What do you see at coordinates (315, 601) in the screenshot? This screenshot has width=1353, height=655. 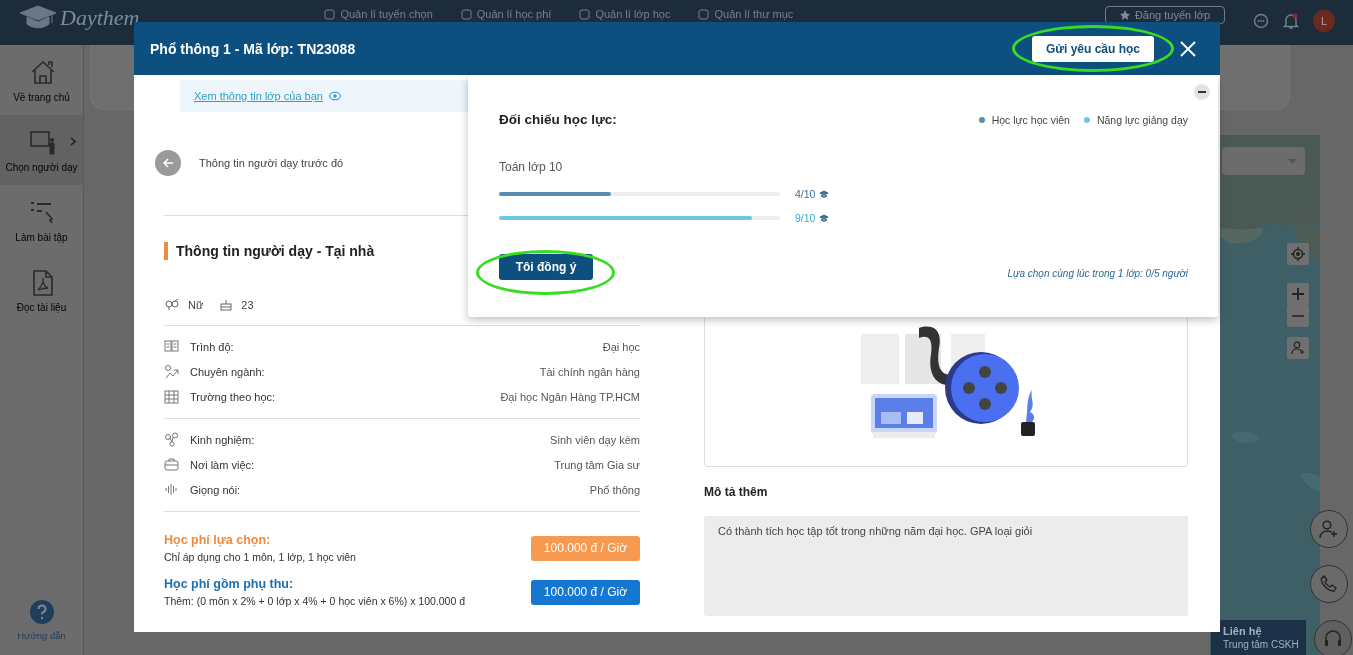 I see `fee-note: Thêm: (0 môn x 2% + 0 lớp x 4% + 0 học viên x 6%) x 100.000 đ` at bounding box center [315, 601].